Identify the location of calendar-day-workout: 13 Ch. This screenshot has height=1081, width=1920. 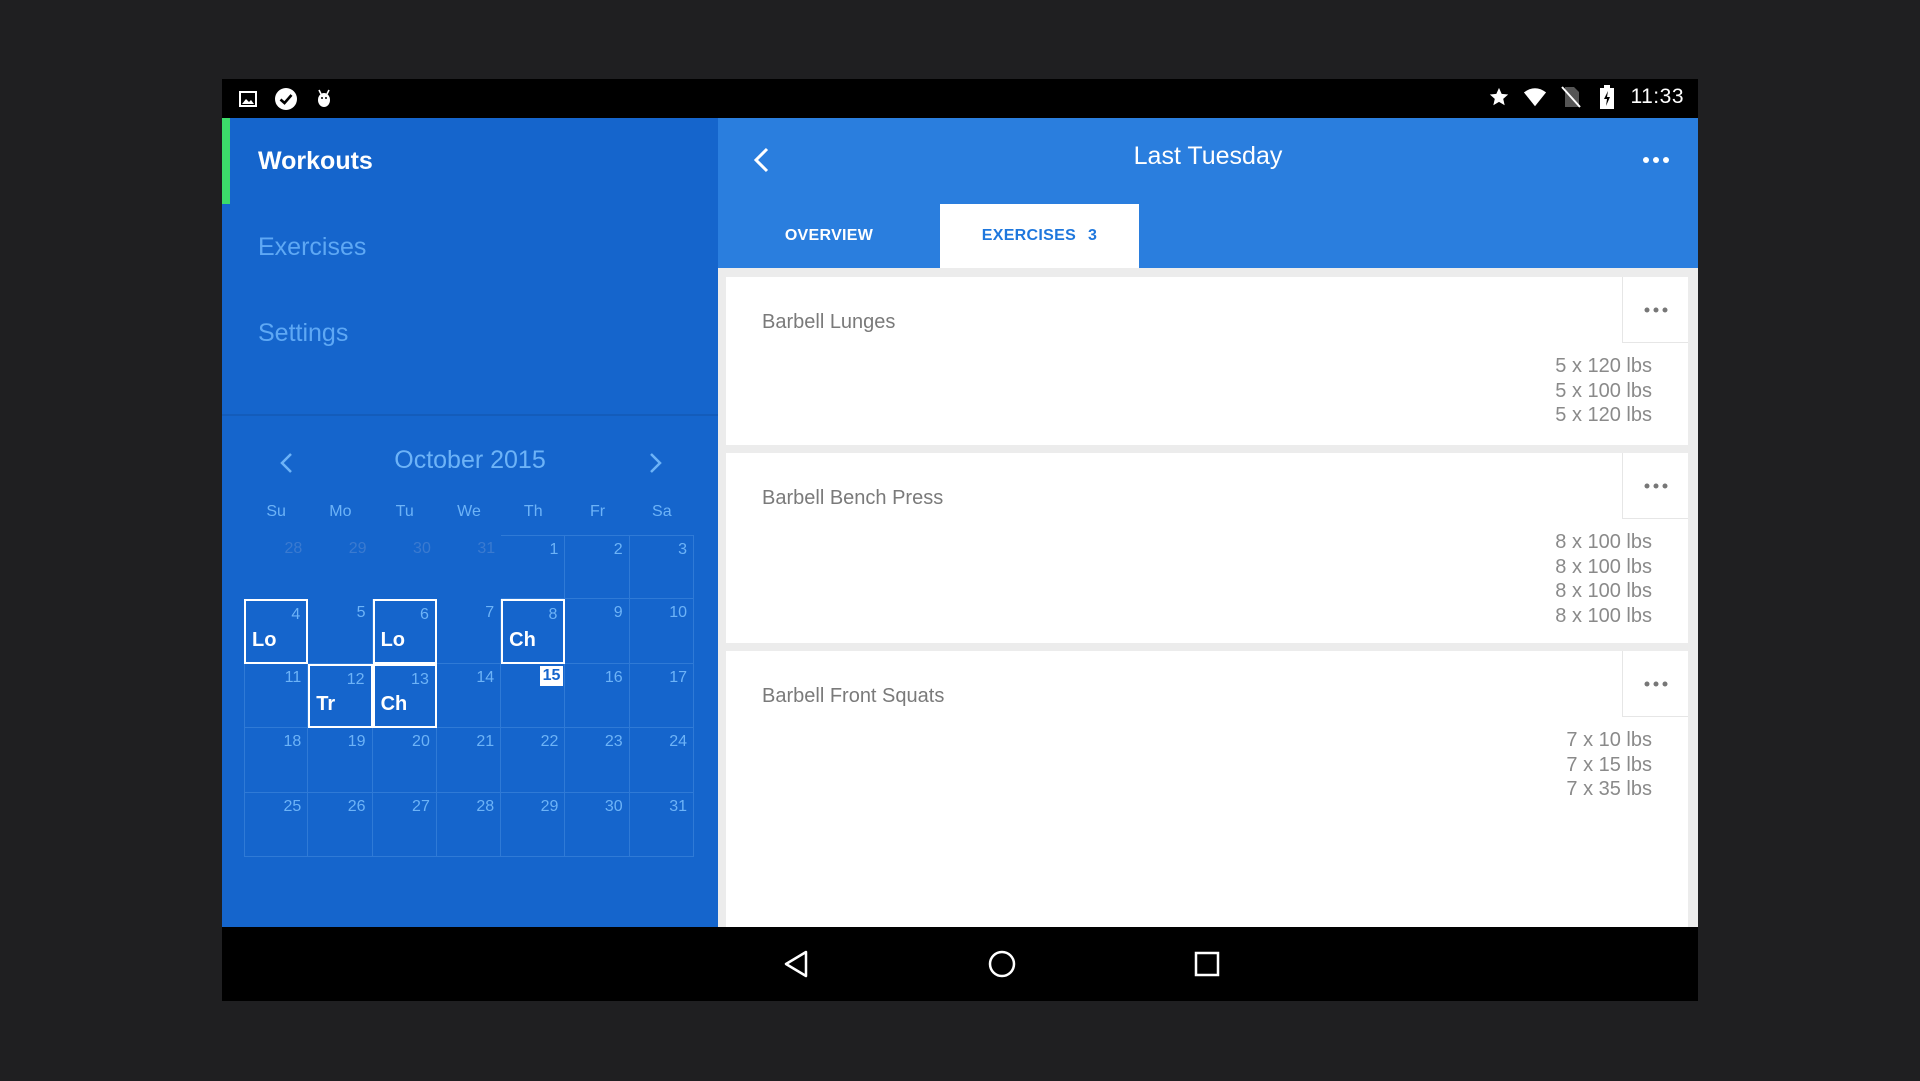
(404, 696).